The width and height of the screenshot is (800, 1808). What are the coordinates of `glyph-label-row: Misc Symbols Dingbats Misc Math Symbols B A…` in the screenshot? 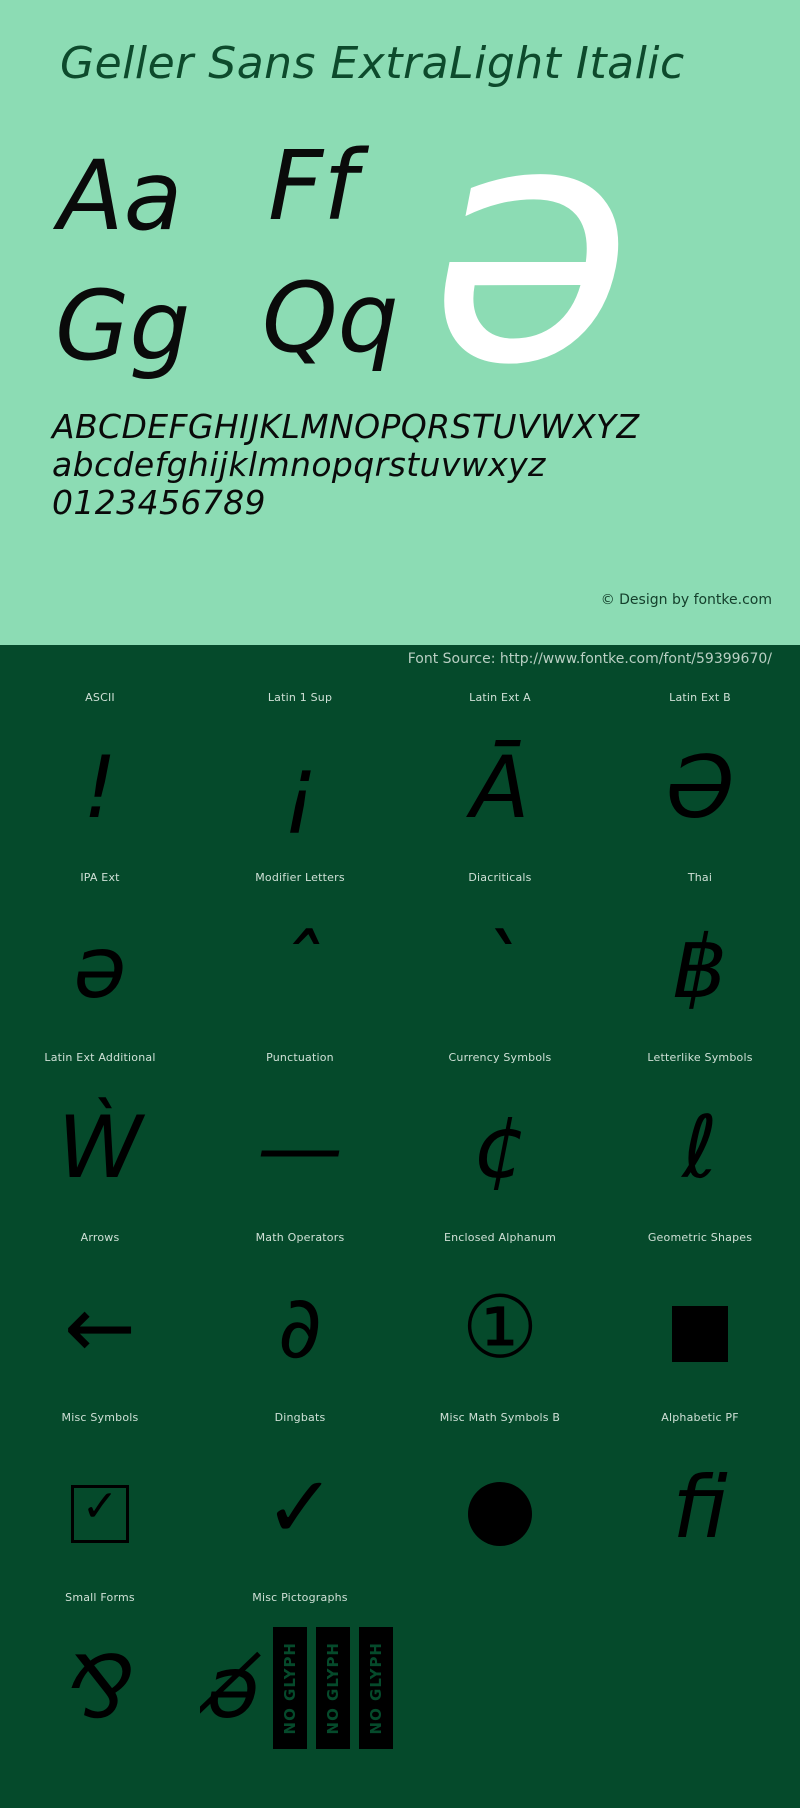 It's located at (400, 1418).